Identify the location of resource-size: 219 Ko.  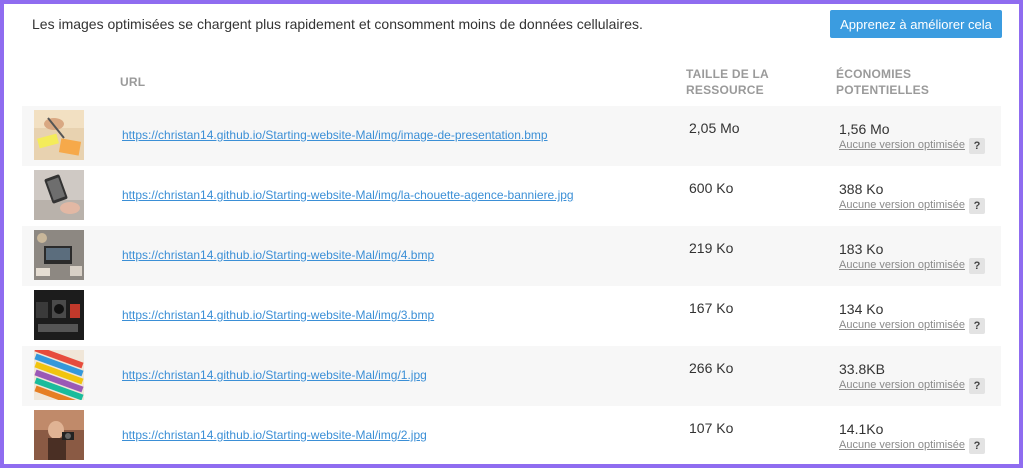
(711, 248).